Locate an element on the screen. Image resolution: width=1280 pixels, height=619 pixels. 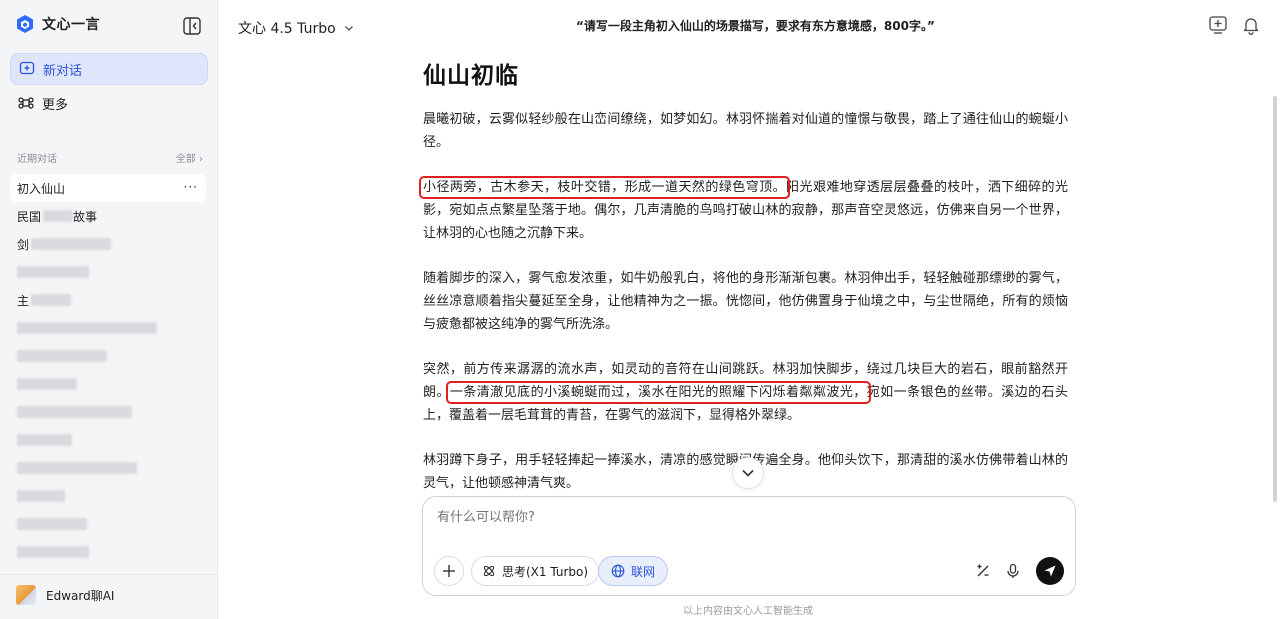
send-button is located at coordinates (1050, 571).